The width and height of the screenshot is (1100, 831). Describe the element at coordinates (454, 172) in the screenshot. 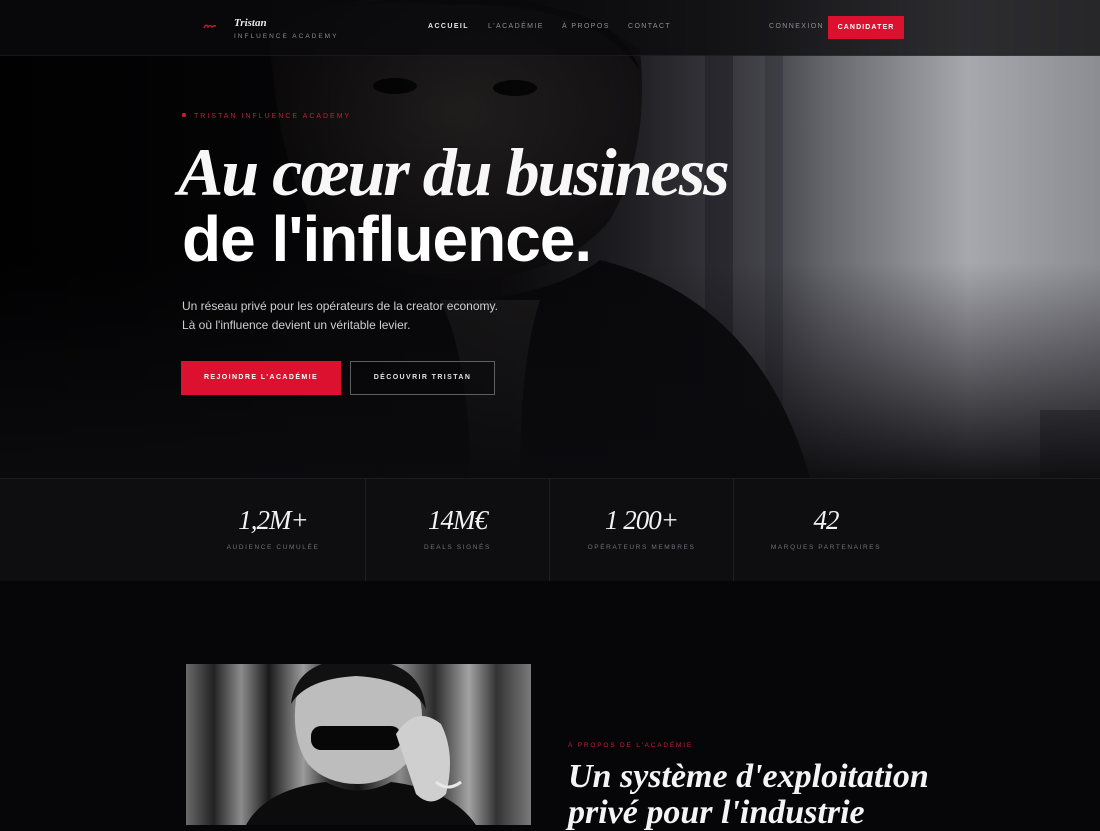

I see `hero-headline-italic: Au cœur du business` at that location.